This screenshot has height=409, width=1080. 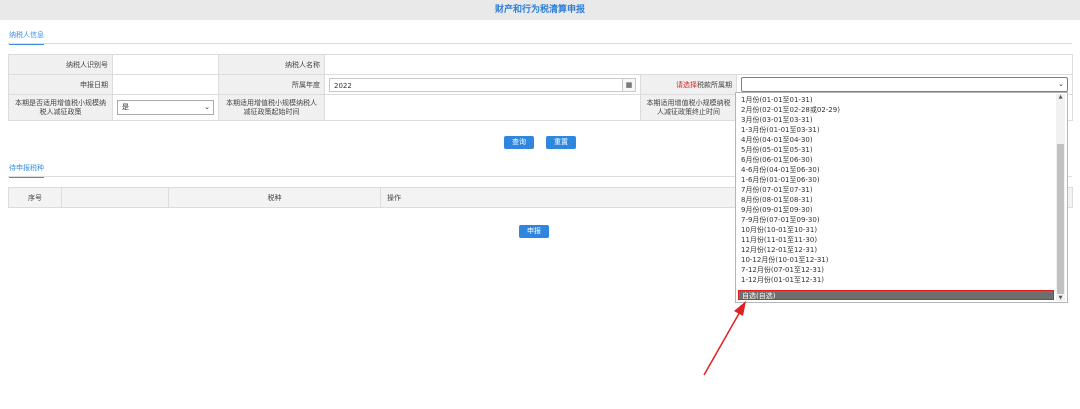 What do you see at coordinates (740, 308) in the screenshot?
I see `annotation-arrow-head` at bounding box center [740, 308].